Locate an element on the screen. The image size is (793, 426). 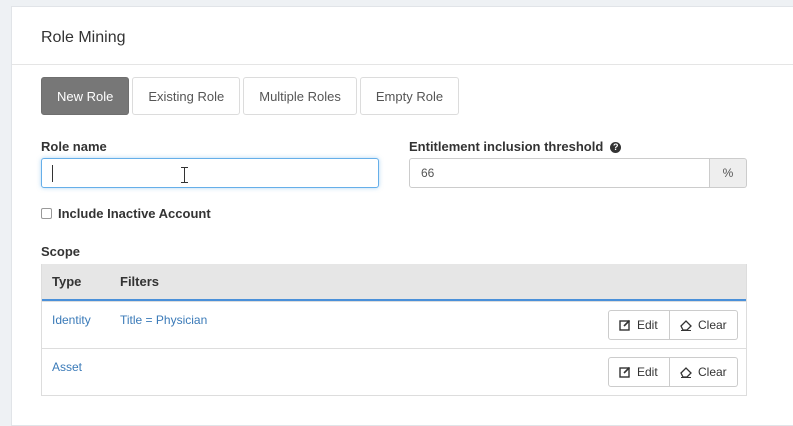
question-circle-icon: ? is located at coordinates (616, 147).